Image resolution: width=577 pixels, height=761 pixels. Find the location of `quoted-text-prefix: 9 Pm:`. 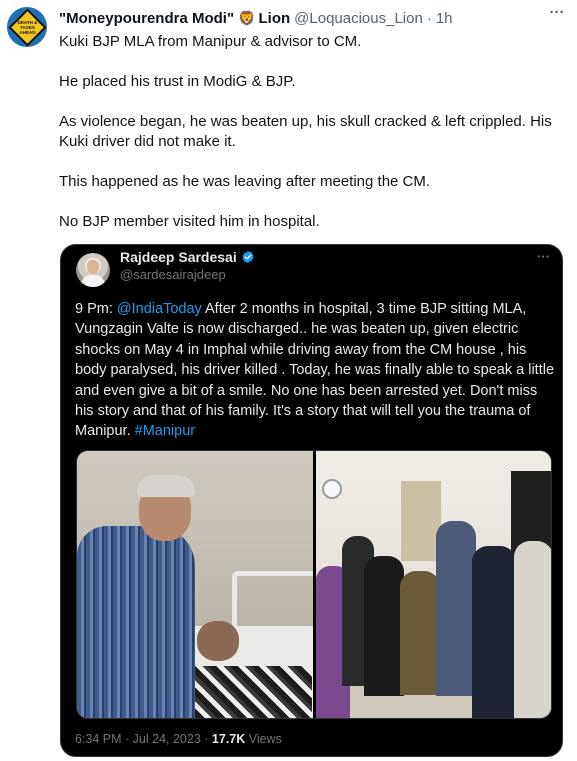

quoted-text-prefix: 9 Pm: is located at coordinates (96, 309).